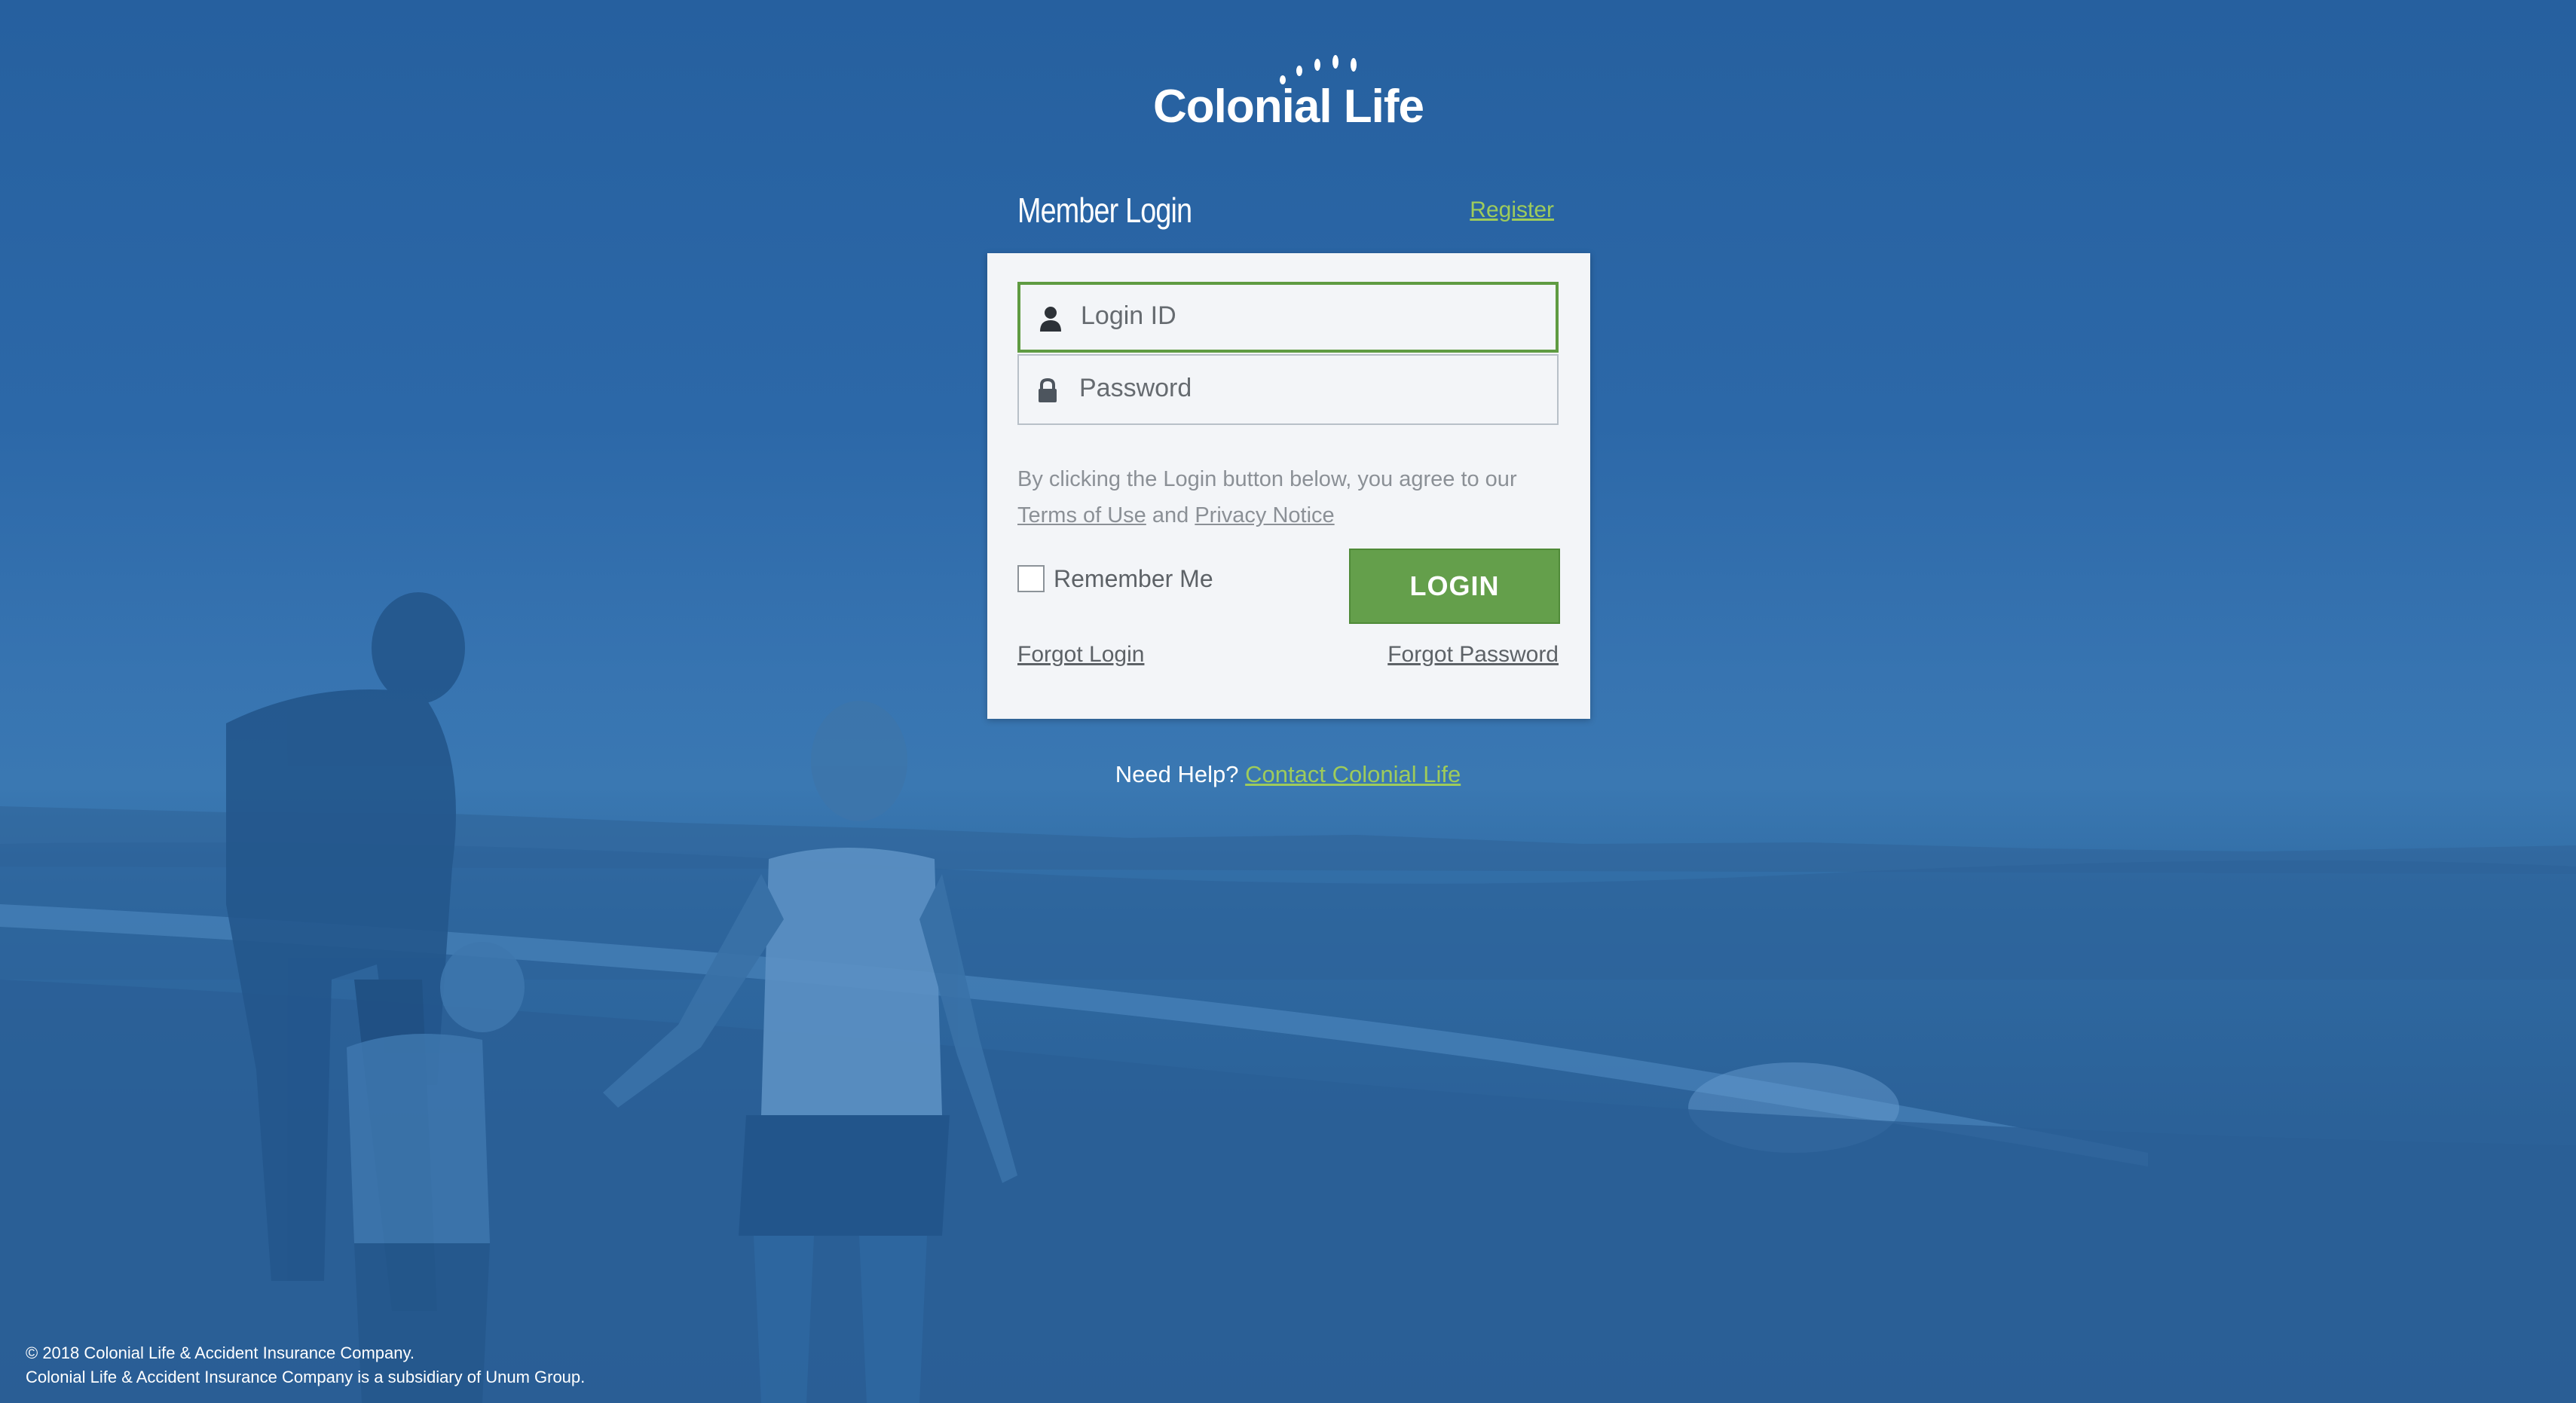 The width and height of the screenshot is (2576, 1403). I want to click on lock-icon, so click(1048, 390).